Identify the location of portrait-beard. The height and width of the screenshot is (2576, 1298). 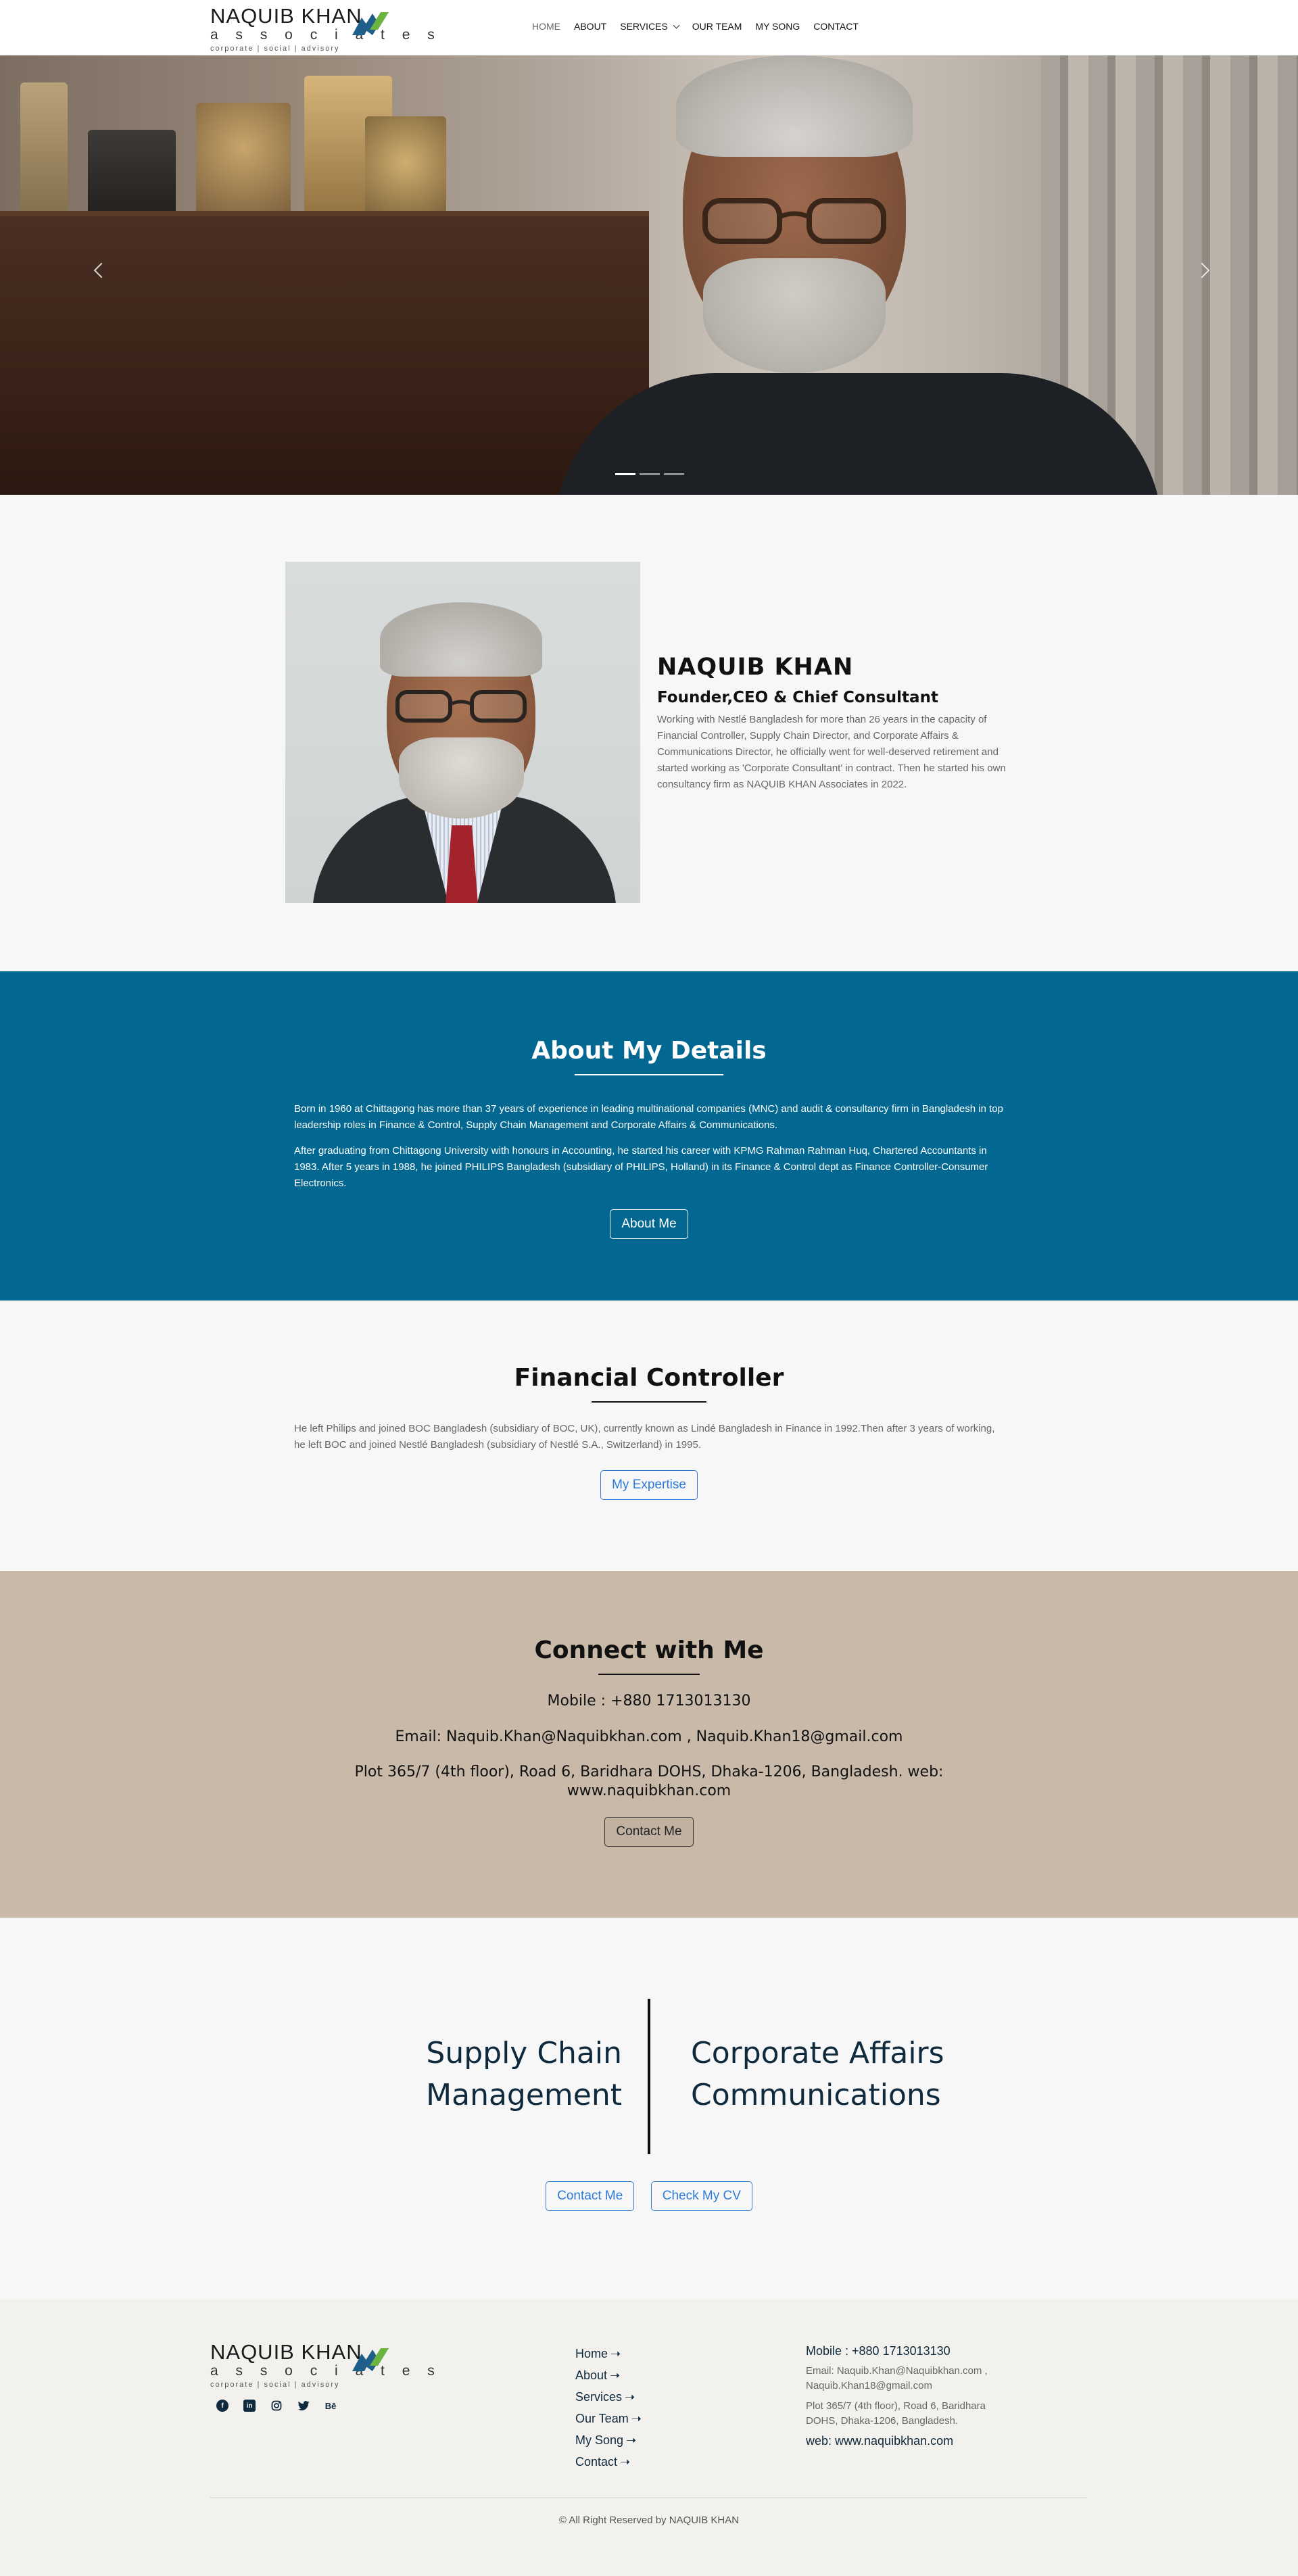
(461, 778).